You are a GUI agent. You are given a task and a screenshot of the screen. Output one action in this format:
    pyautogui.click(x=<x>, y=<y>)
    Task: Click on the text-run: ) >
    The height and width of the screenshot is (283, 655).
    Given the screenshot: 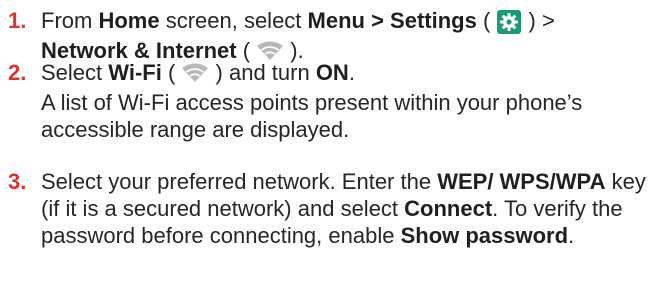 What is the action you would take?
    pyautogui.click(x=541, y=20)
    